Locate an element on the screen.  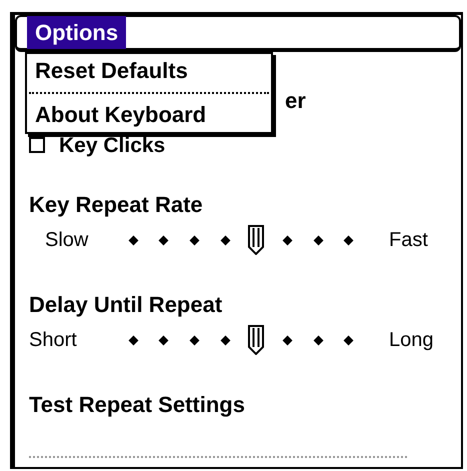
slider-min-label: Slow is located at coordinates (67, 240).